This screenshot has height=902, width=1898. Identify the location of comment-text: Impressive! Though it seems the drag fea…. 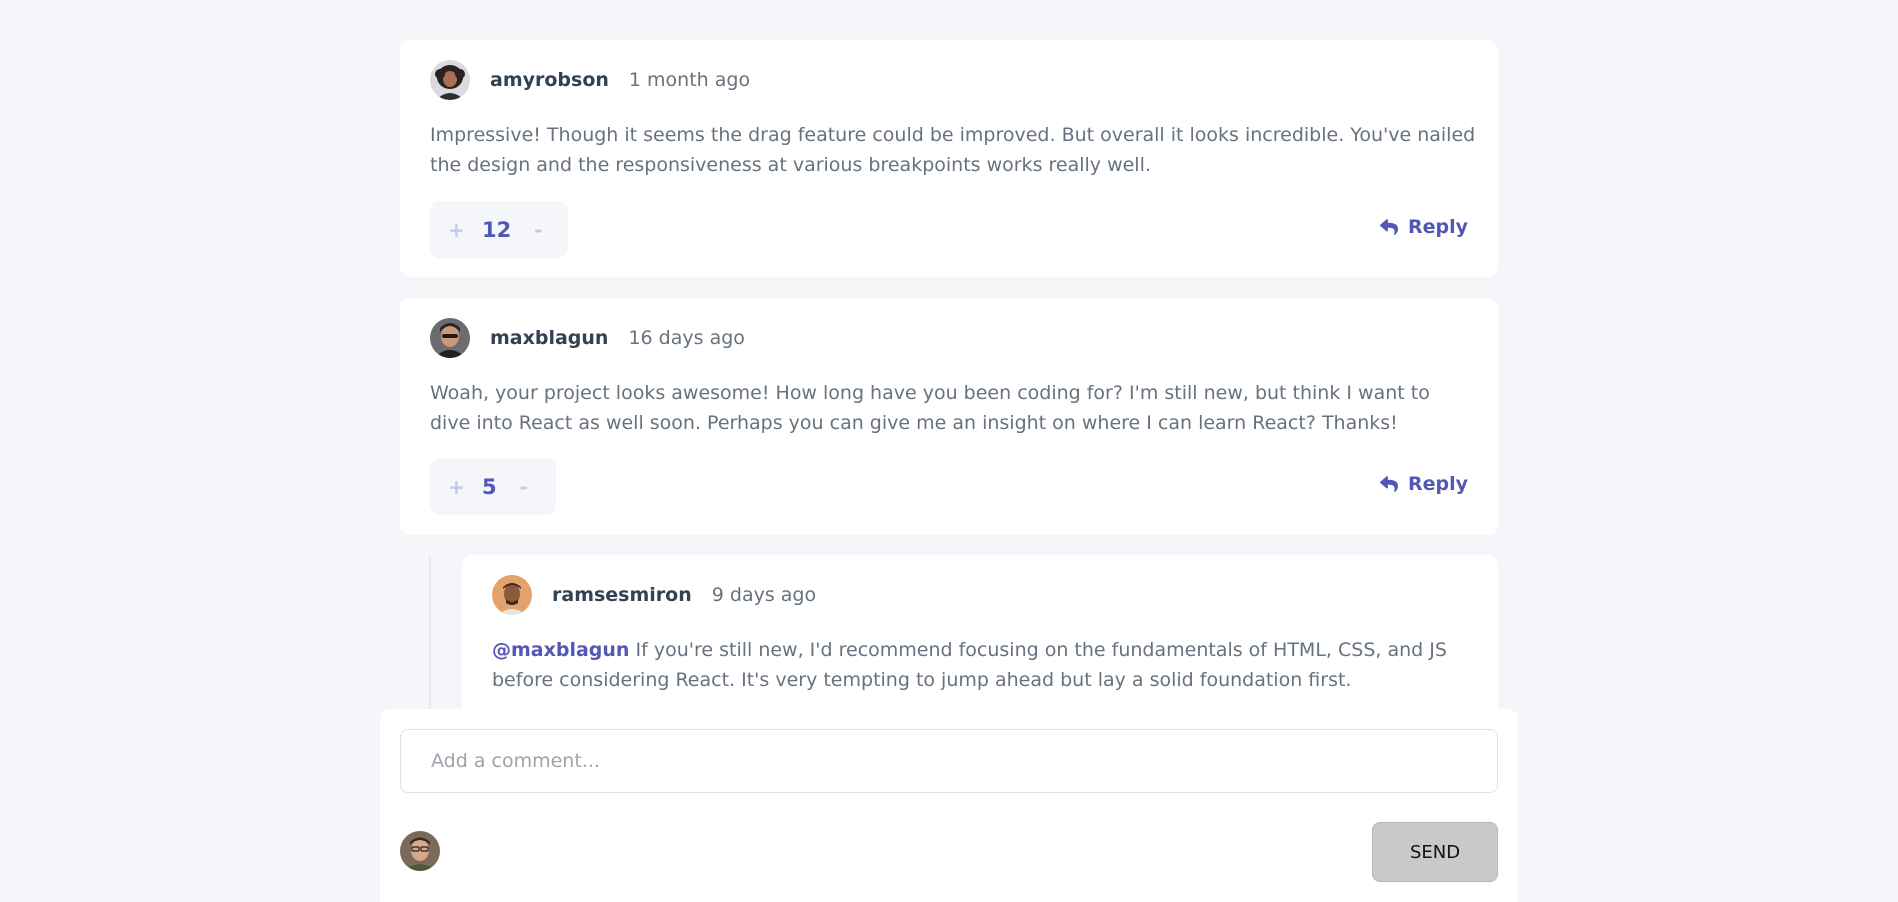
(953, 150).